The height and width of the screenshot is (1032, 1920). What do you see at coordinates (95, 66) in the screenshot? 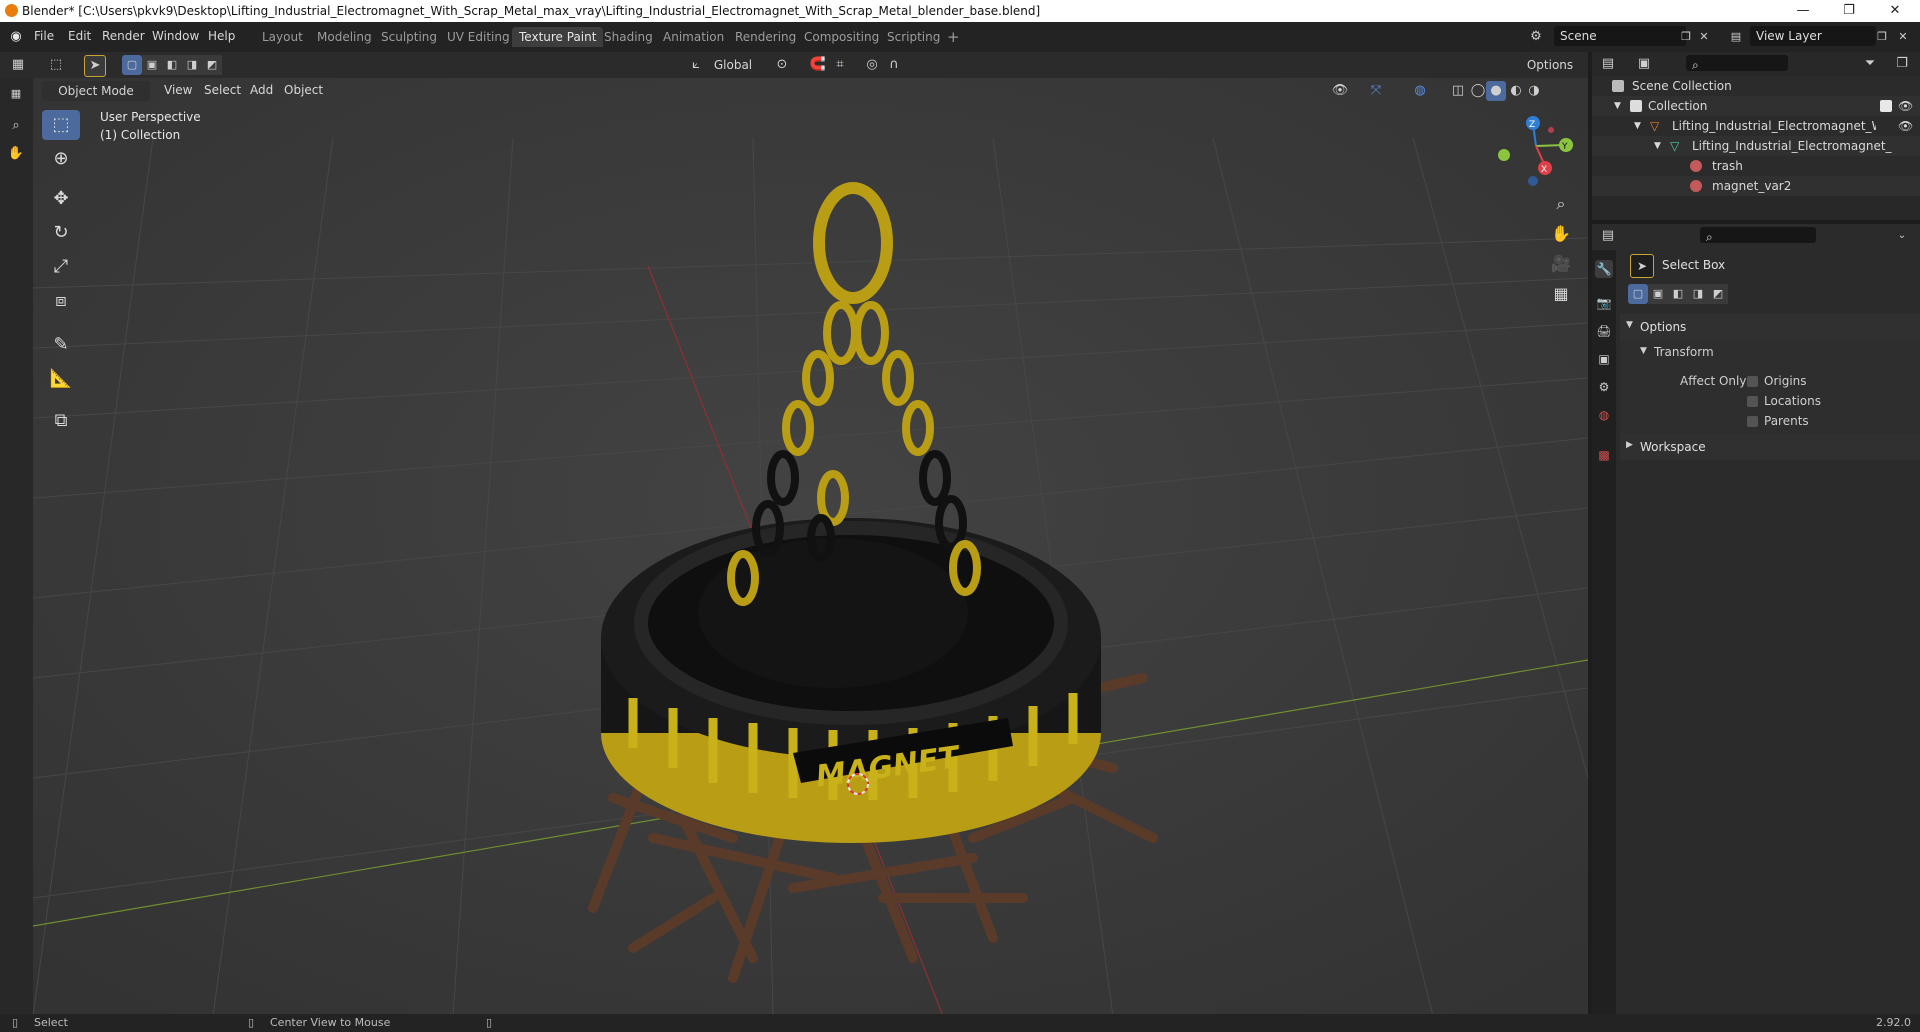
I see `active-tool-icon: ➤` at bounding box center [95, 66].